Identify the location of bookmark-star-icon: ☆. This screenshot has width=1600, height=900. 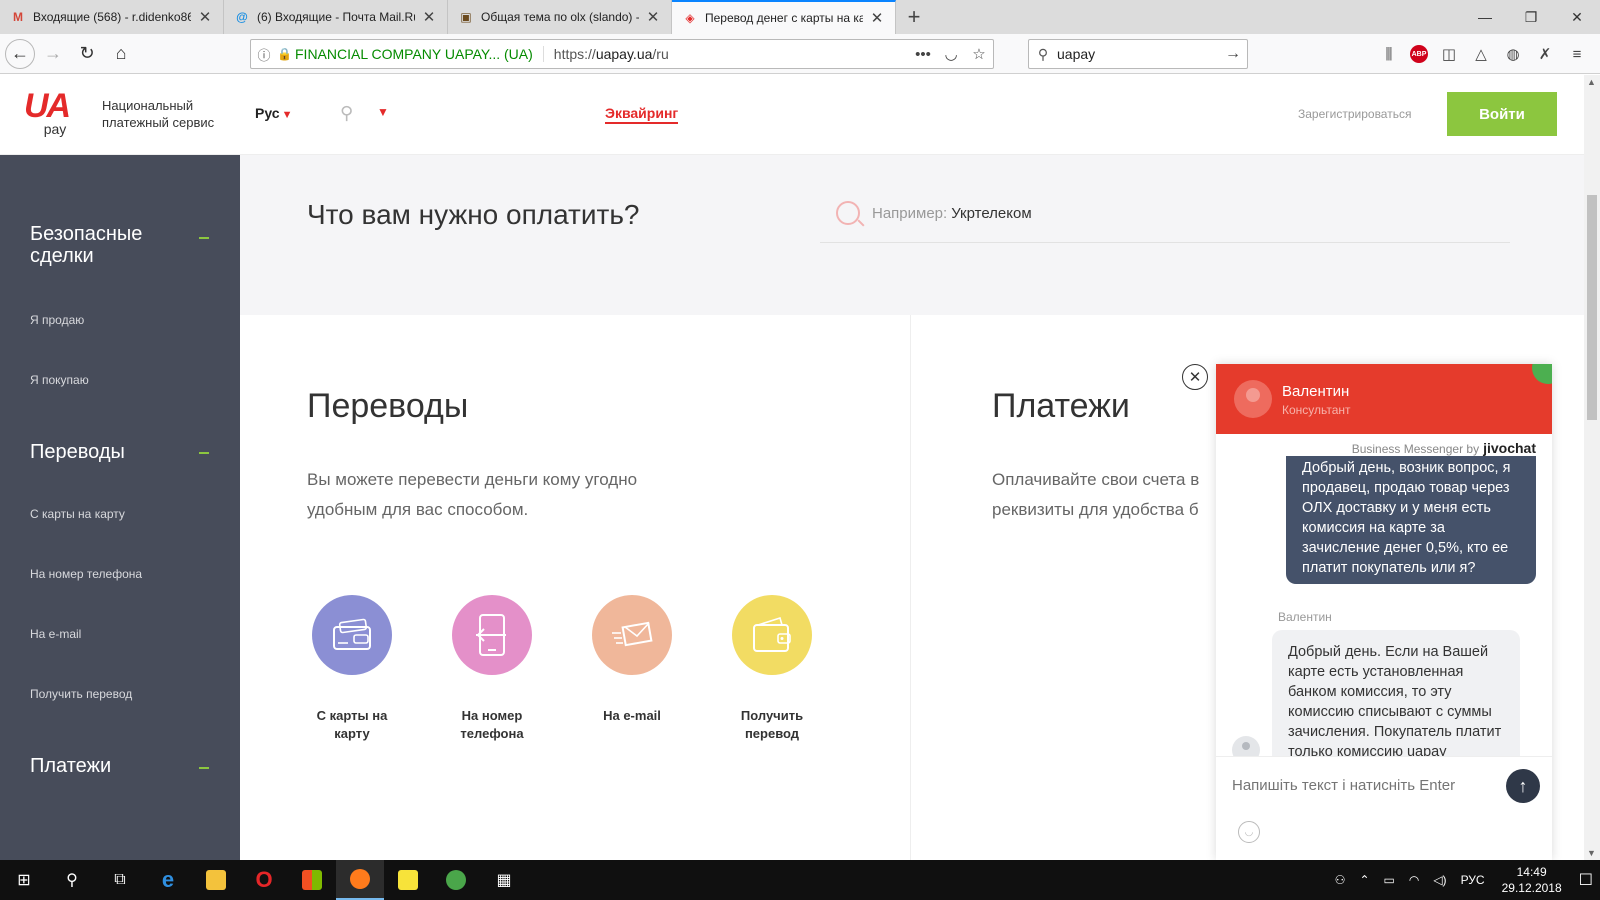
(979, 54).